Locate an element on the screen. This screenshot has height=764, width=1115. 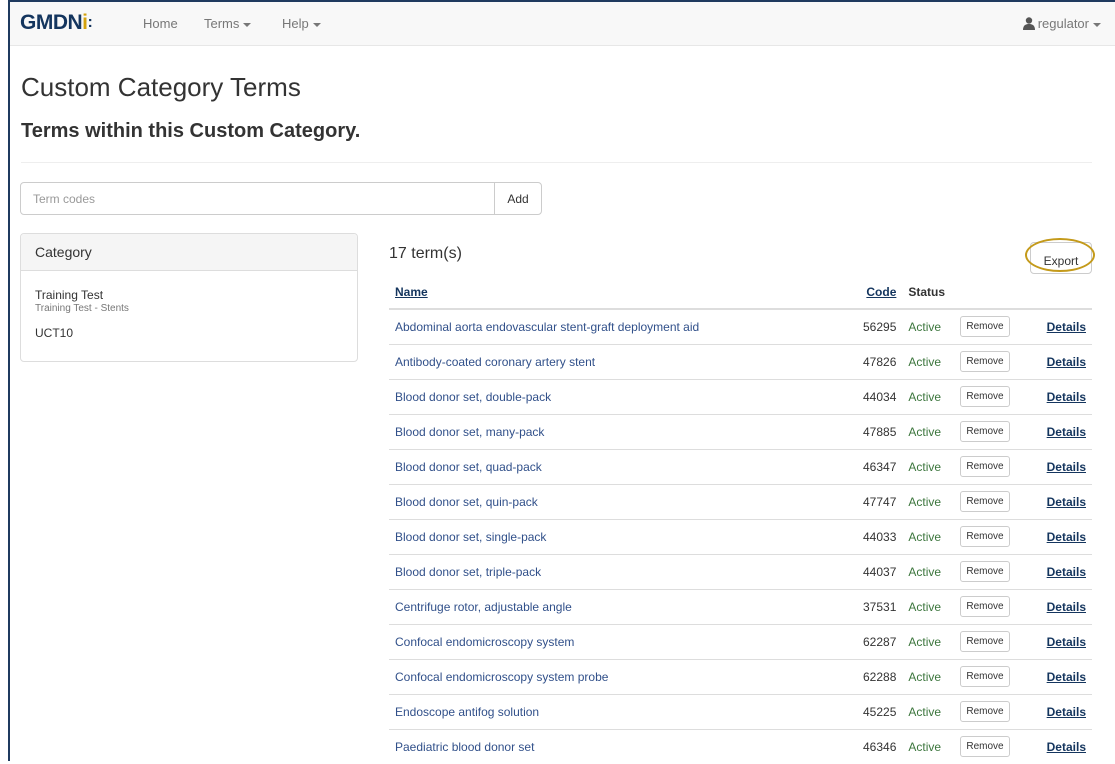
term-name: Confocal endomicroscopy system is located at coordinates (623, 641).